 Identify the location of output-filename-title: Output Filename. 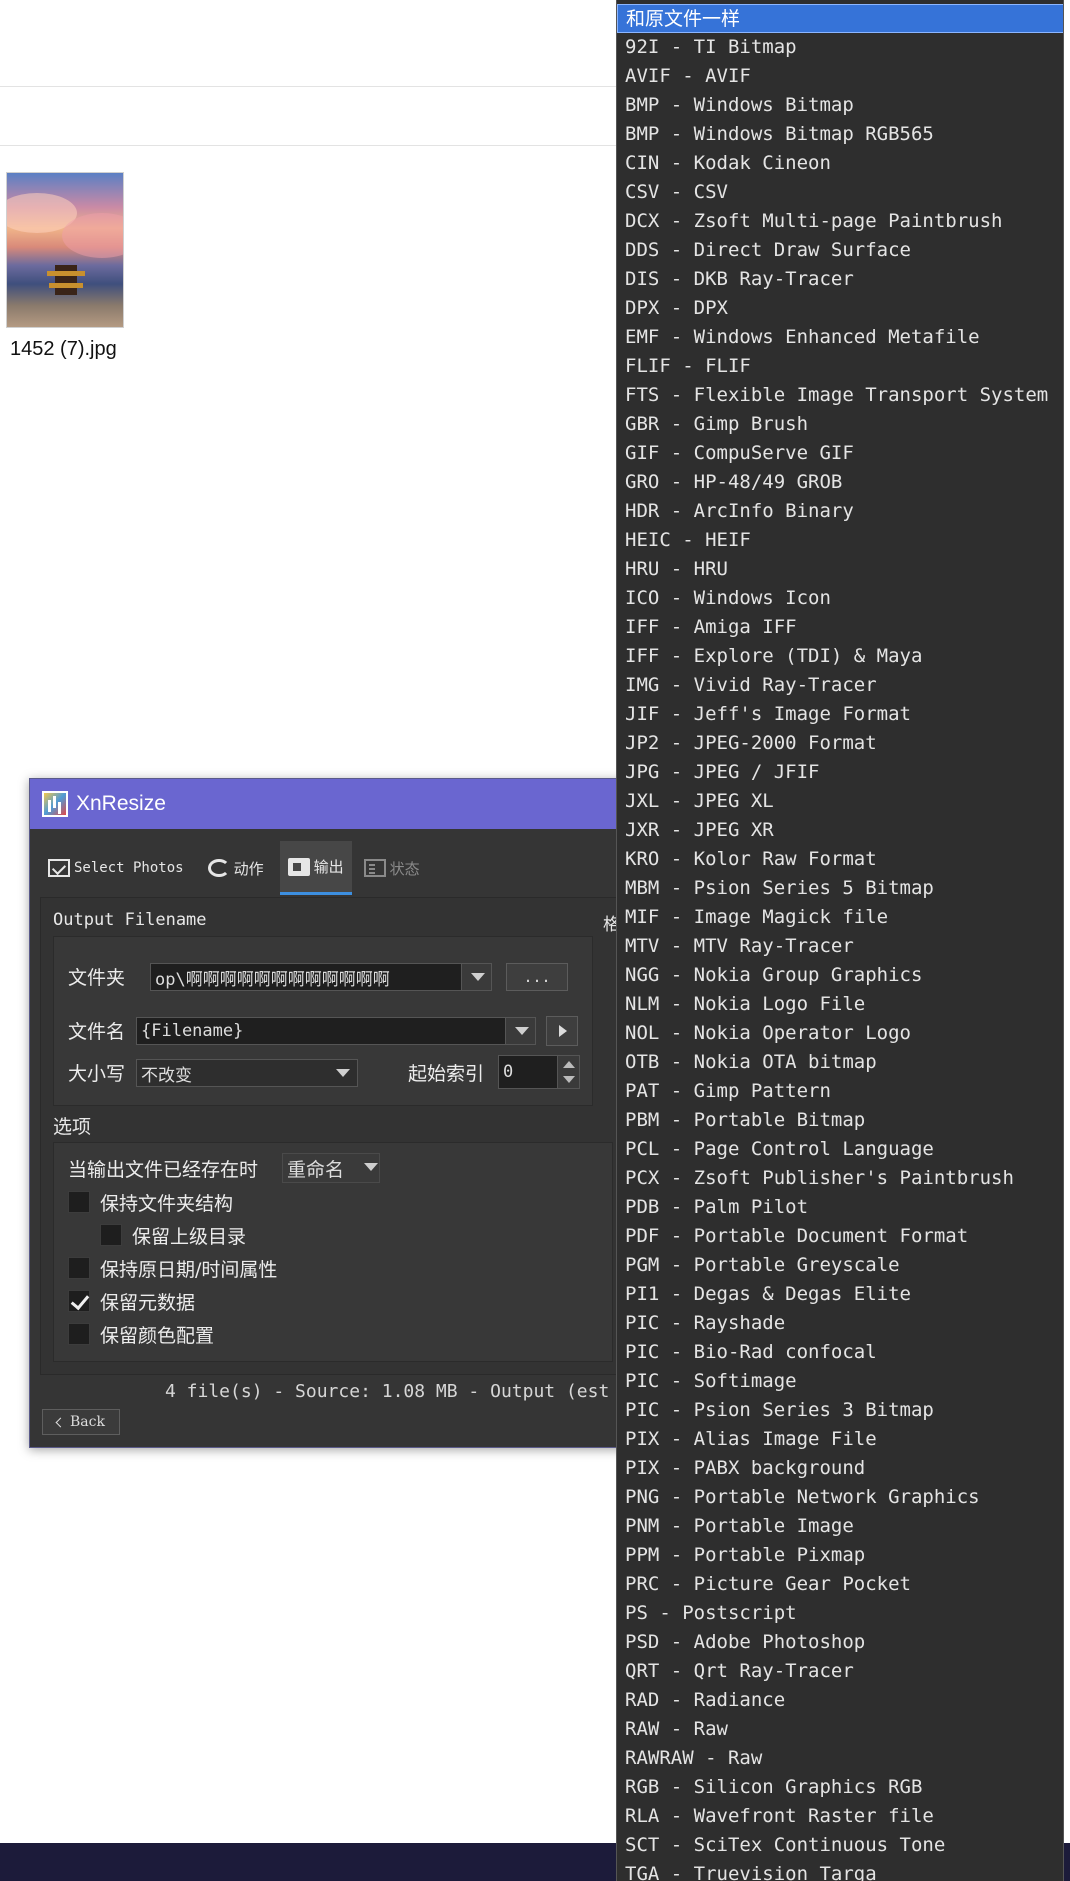
(130, 920).